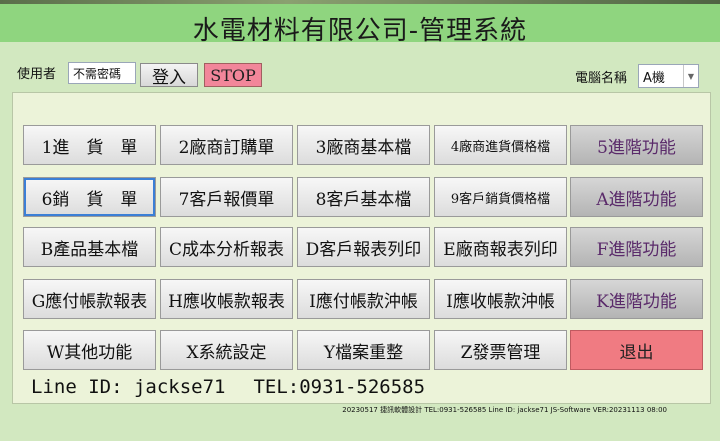 The width and height of the screenshot is (720, 441). I want to click on payables-writeoff-button: I應付帳款沖帳, so click(363, 299).